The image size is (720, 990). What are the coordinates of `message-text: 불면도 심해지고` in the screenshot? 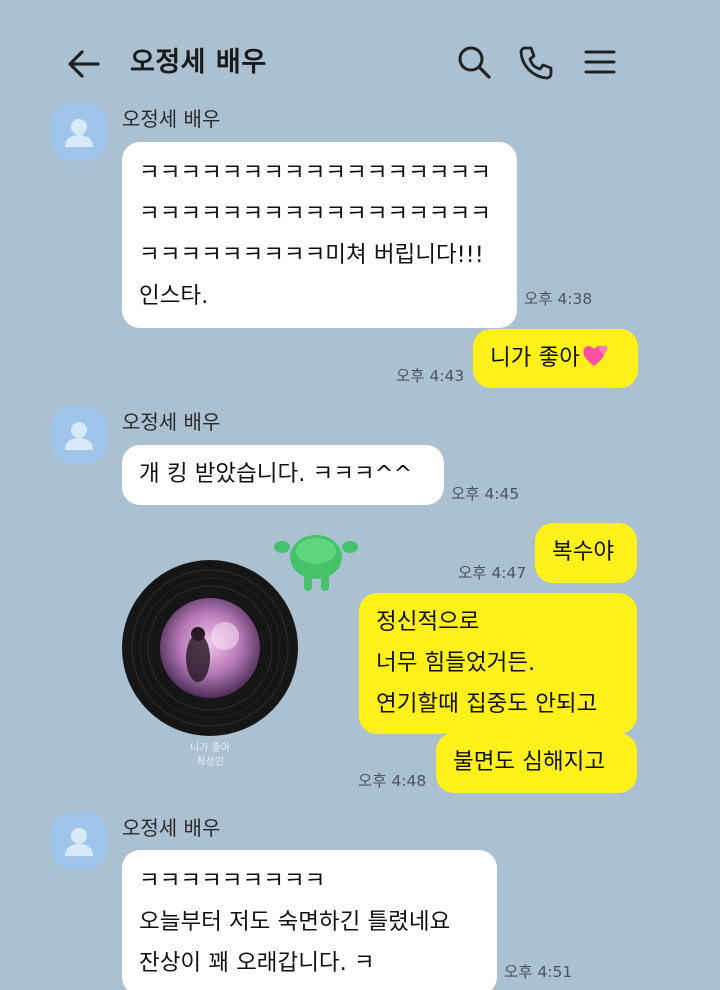 It's located at (529, 762).